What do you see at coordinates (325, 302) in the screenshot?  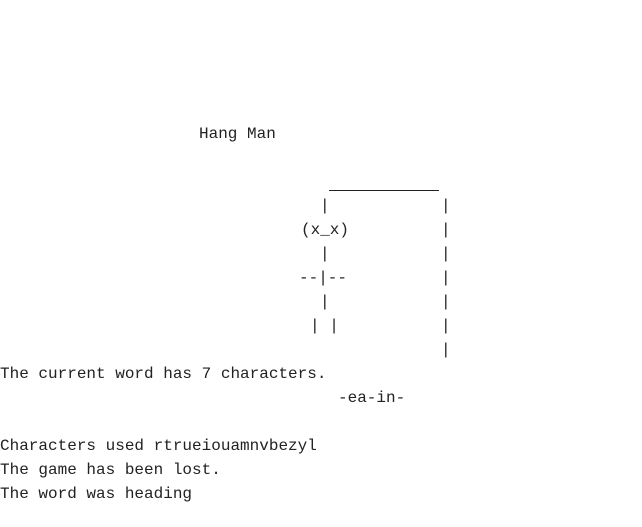 I see `hangman-body: |` at bounding box center [325, 302].